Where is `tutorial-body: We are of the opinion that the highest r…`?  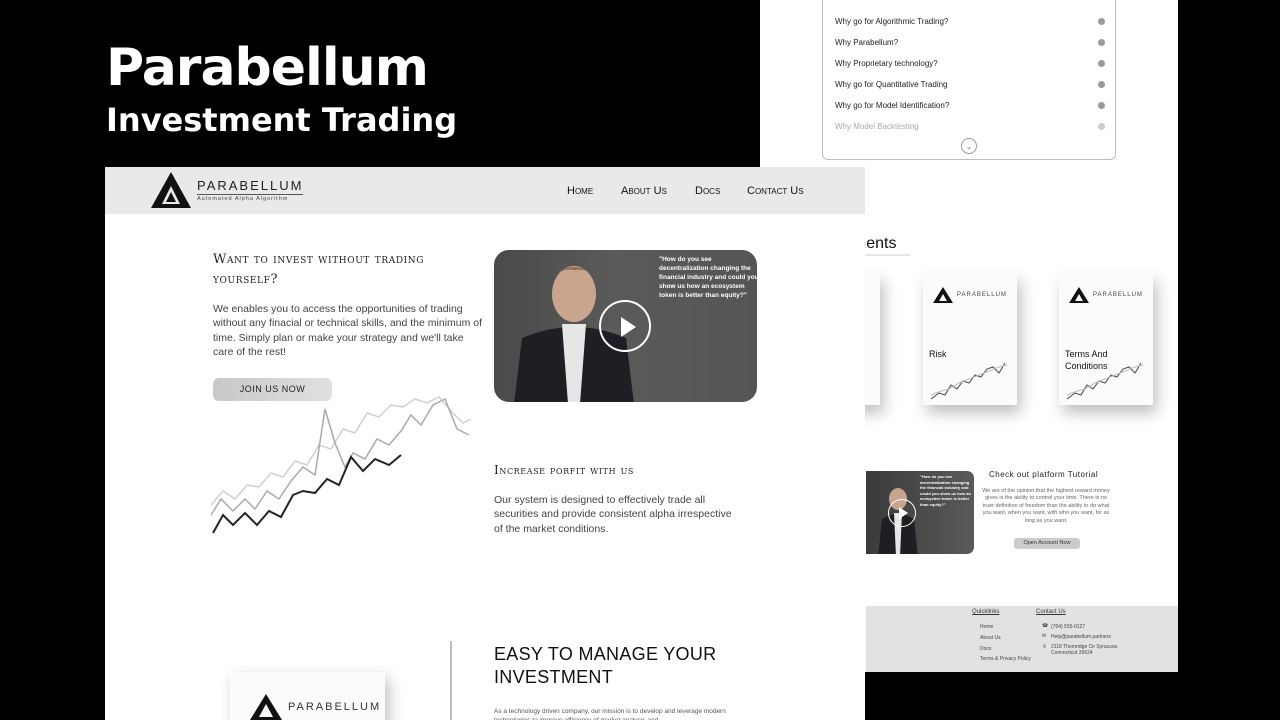
tutorial-body: We are of the opinion that the highest r… is located at coordinates (1046, 506).